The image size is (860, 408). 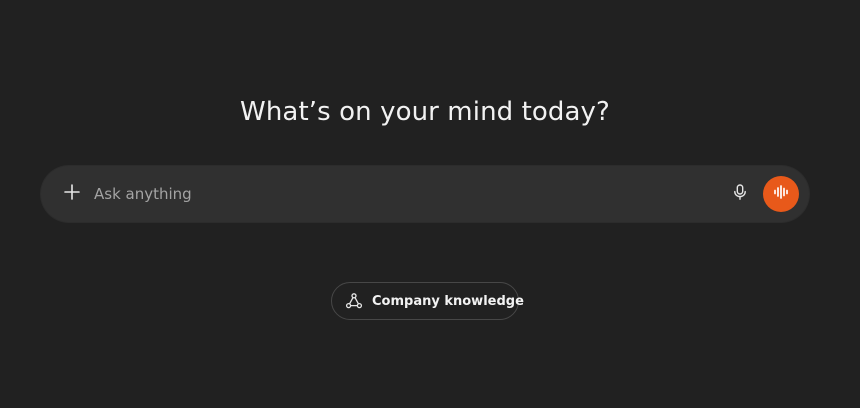 I want to click on connections-icon, so click(x=354, y=301).